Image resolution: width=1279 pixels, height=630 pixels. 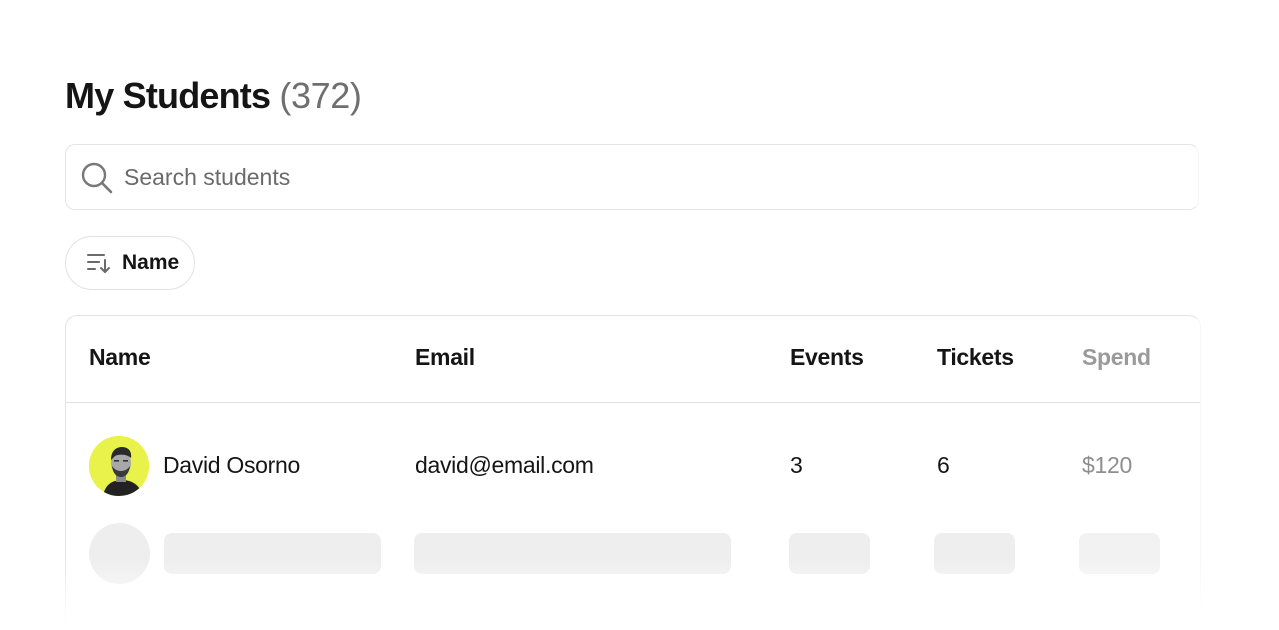 What do you see at coordinates (624, 177) in the screenshot?
I see `search-input` at bounding box center [624, 177].